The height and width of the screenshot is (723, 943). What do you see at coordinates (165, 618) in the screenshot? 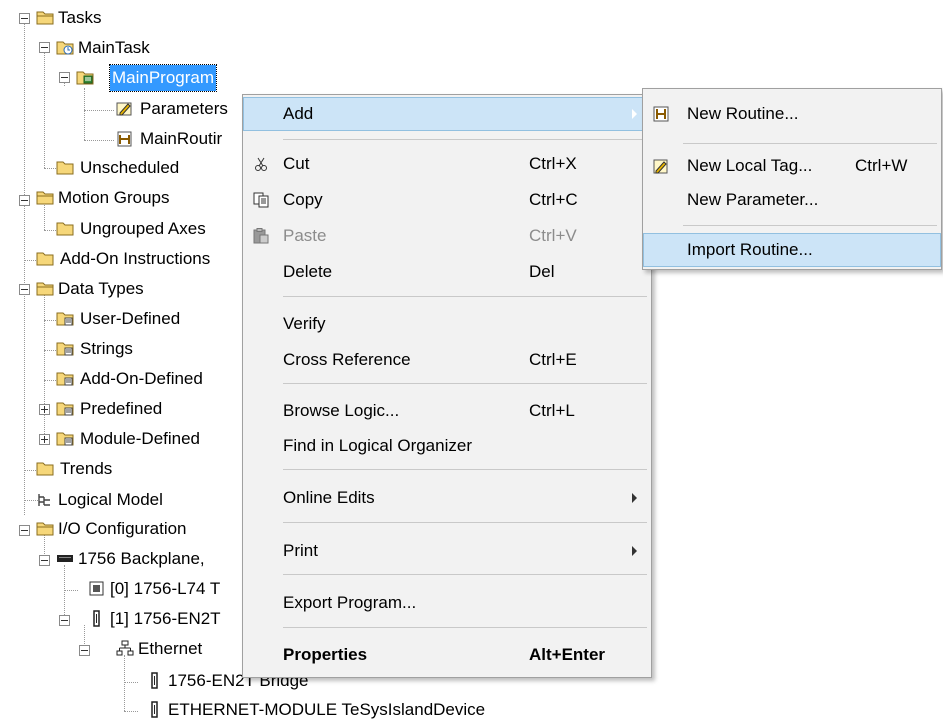
I see `tree-node-label: [1] 1756-EN2T` at bounding box center [165, 618].